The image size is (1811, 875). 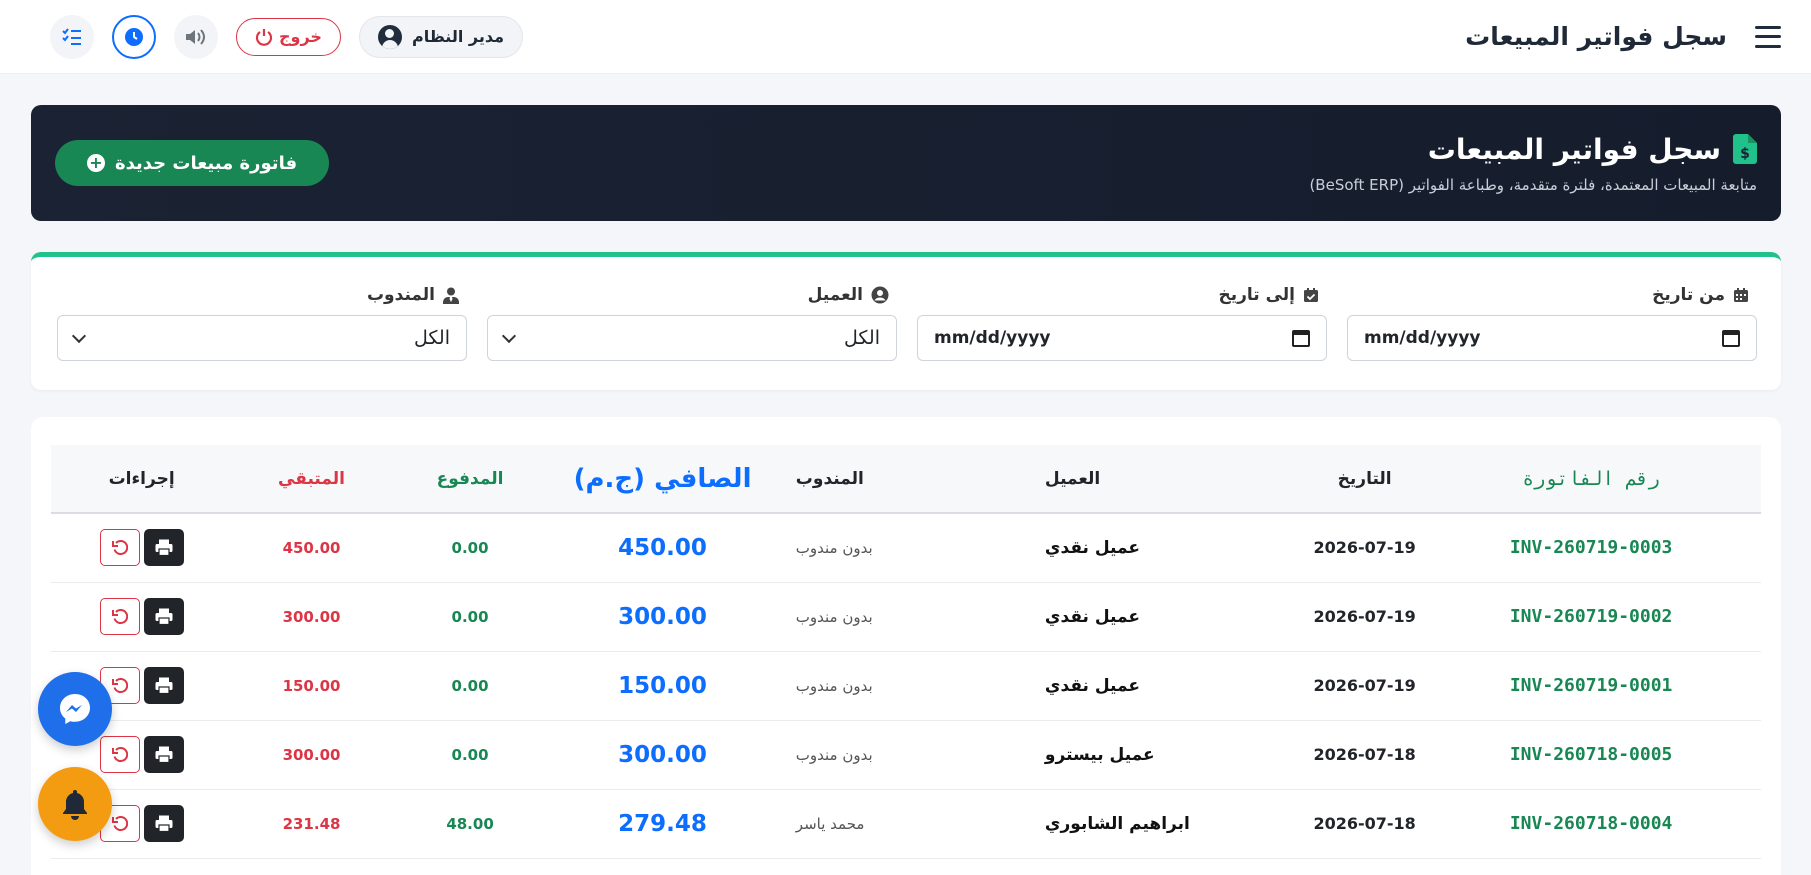 What do you see at coordinates (300, 36) in the screenshot?
I see `logout-label: خروج` at bounding box center [300, 36].